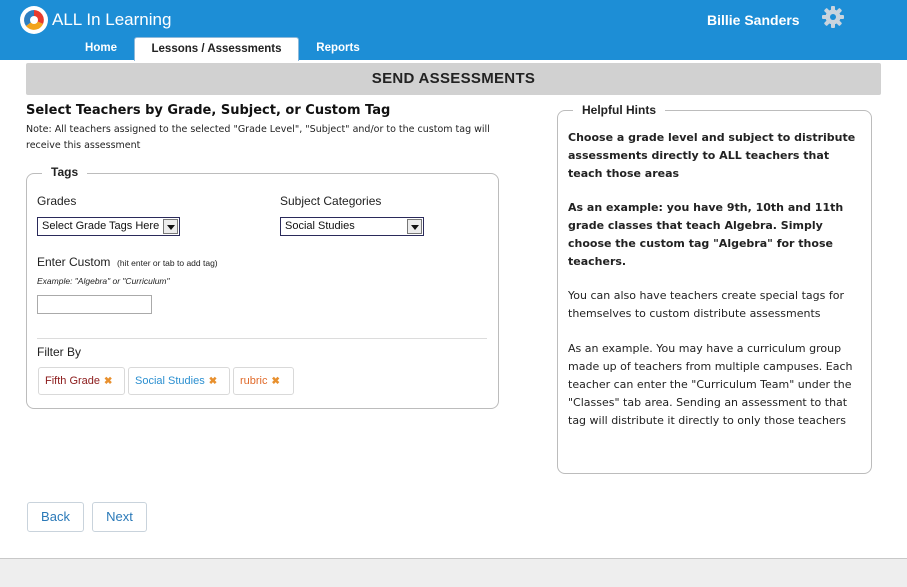 The width and height of the screenshot is (907, 587). Describe the element at coordinates (453, 572) in the screenshot. I see `footer` at that location.